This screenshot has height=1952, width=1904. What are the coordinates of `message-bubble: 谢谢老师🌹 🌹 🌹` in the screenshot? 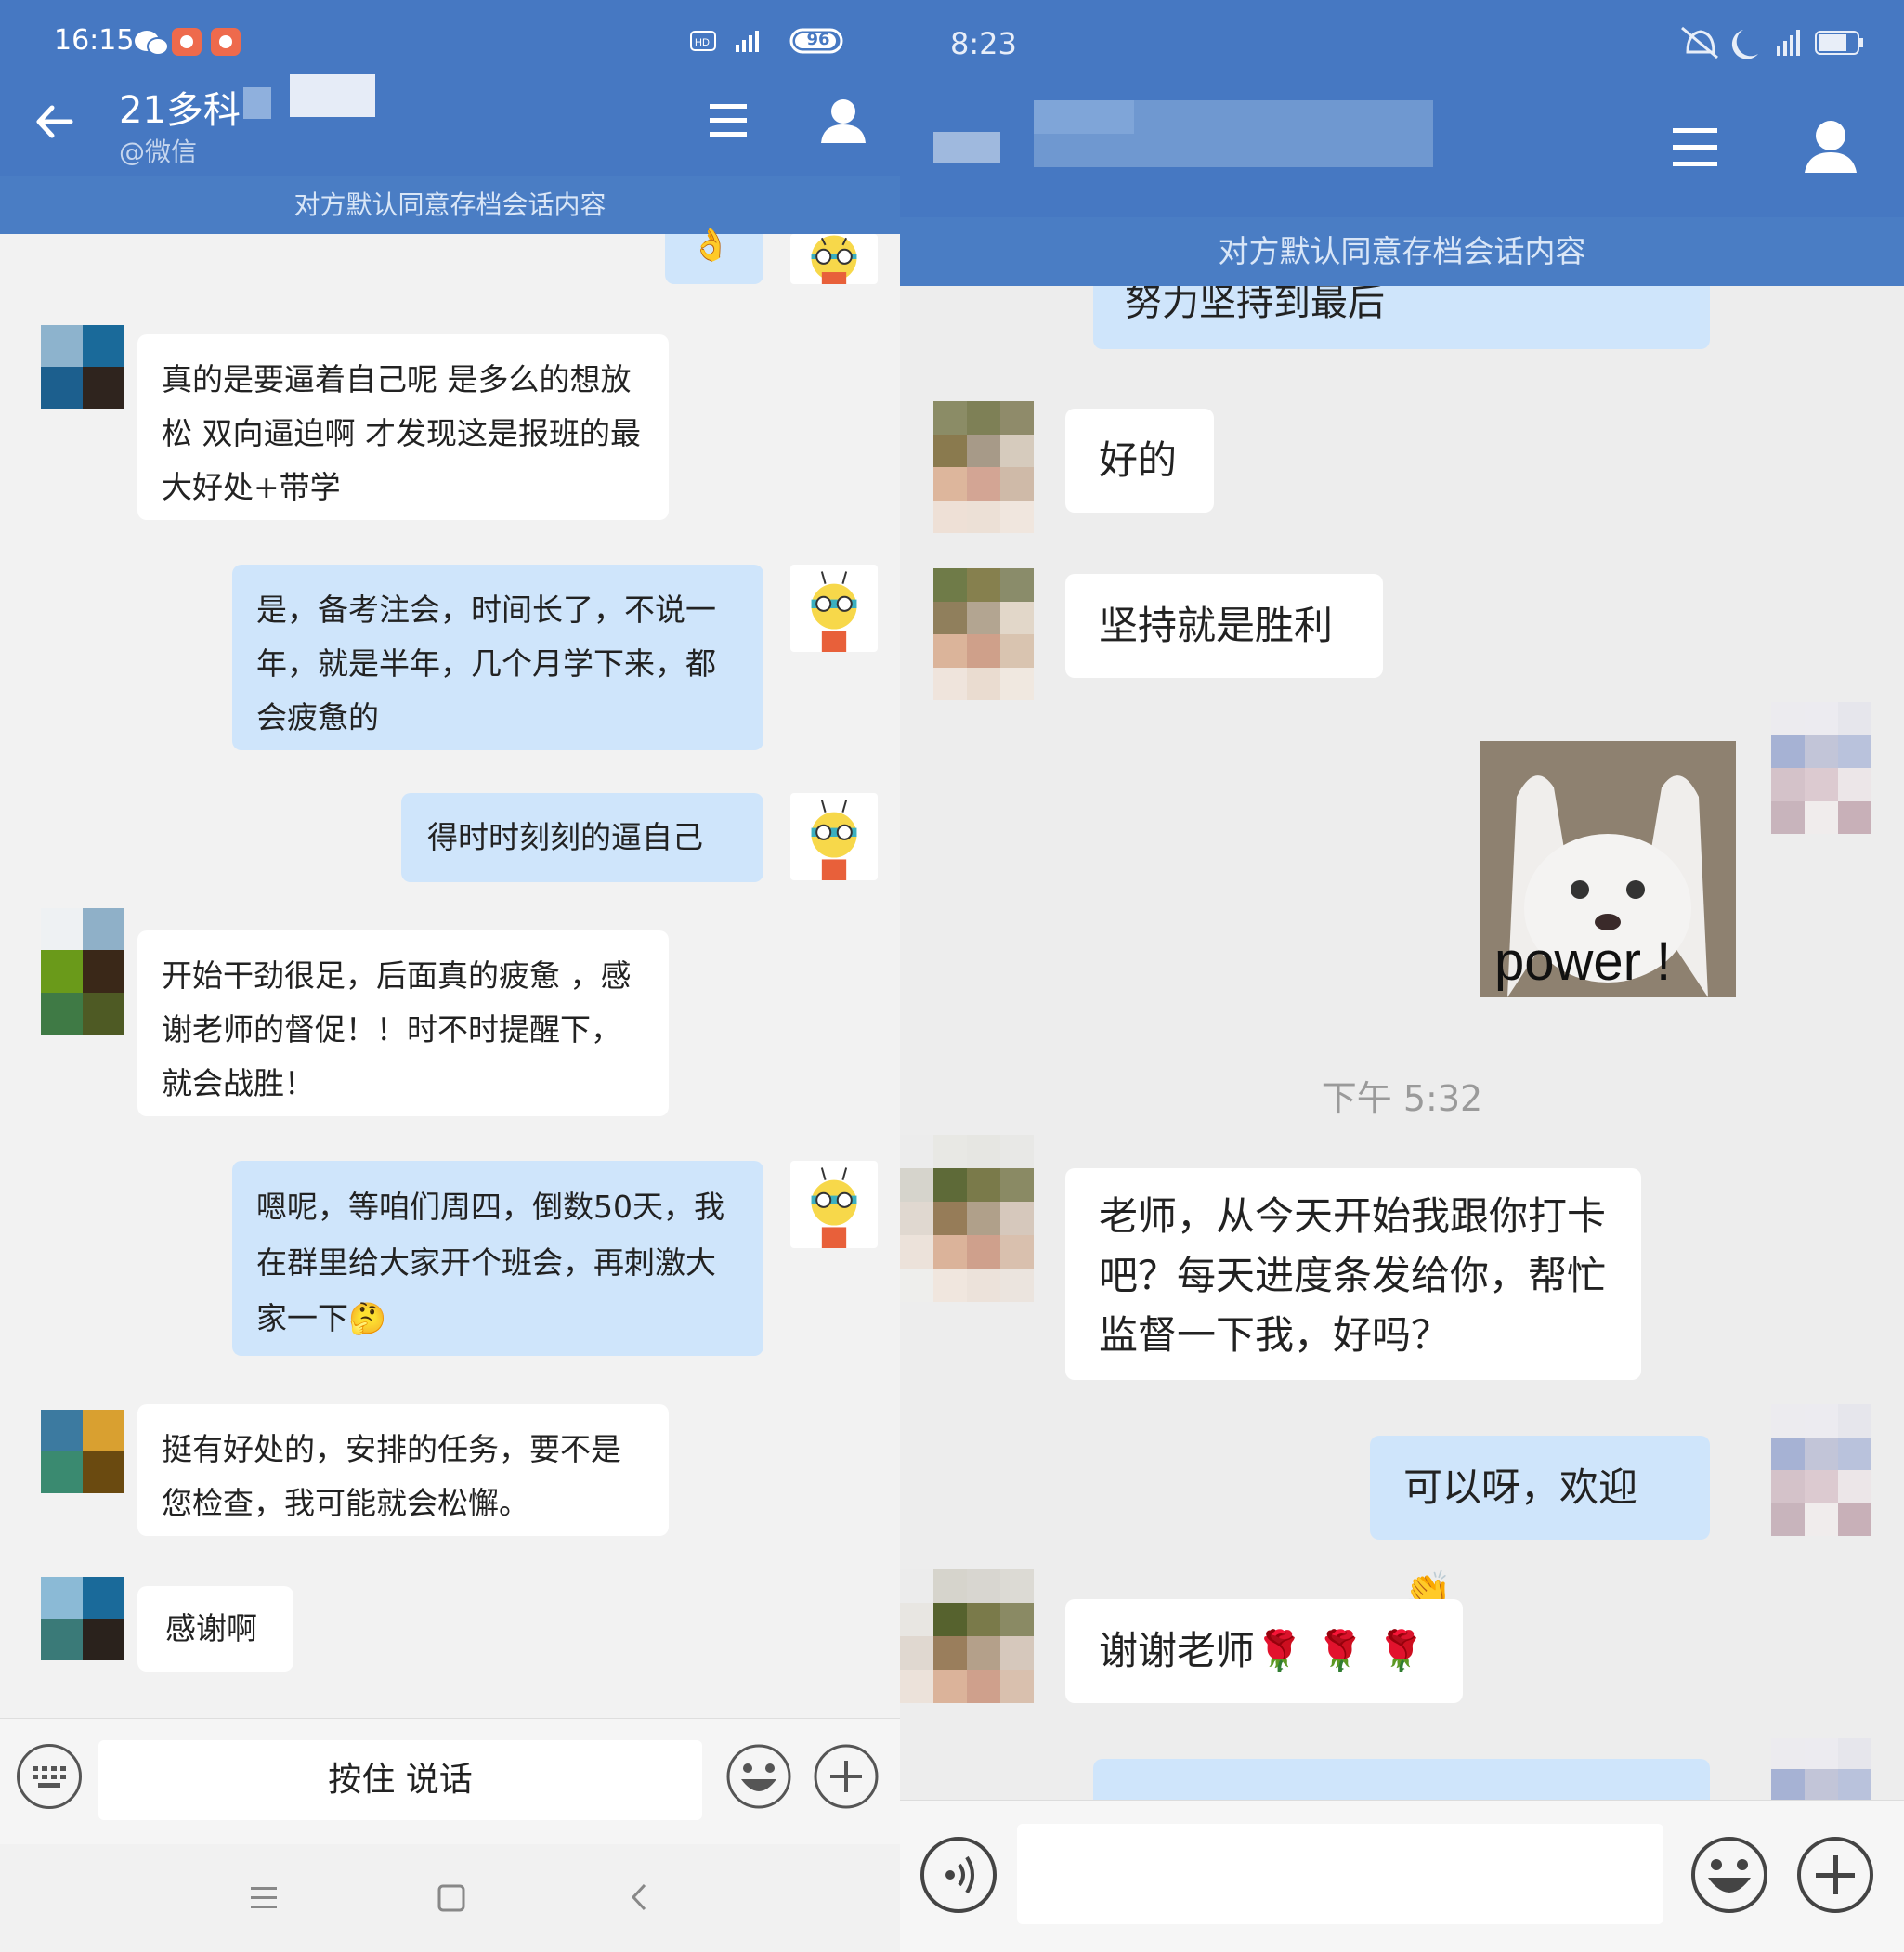 It's located at (1264, 1651).